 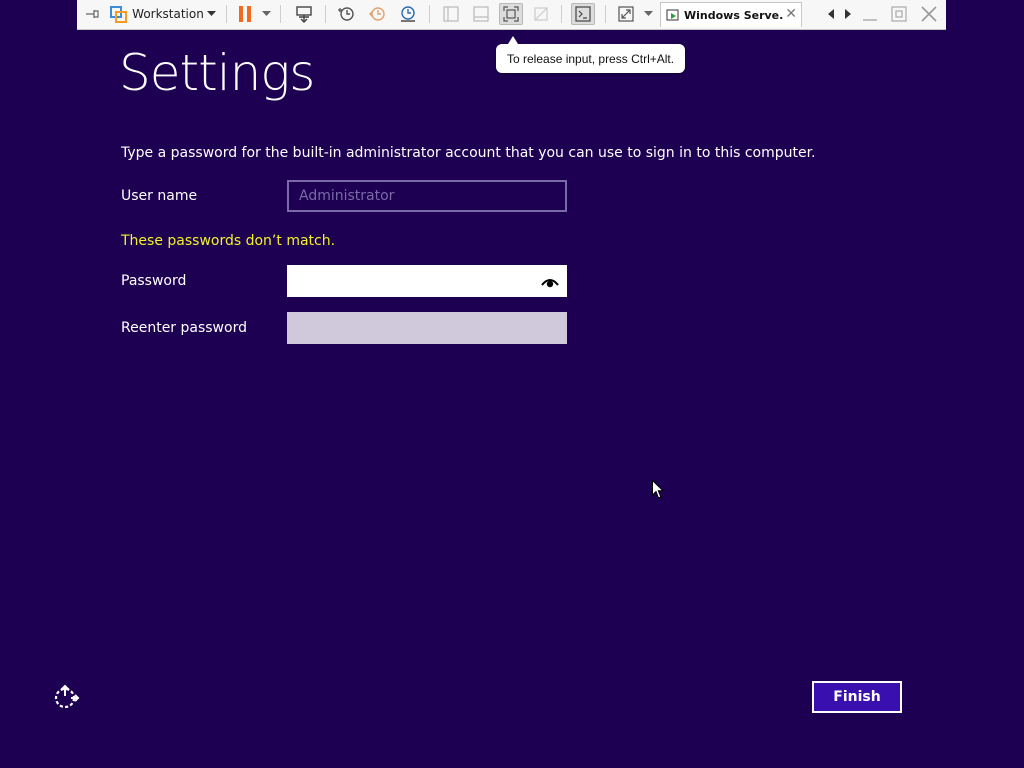 I want to click on snapshot-take-icon, so click(x=346, y=14).